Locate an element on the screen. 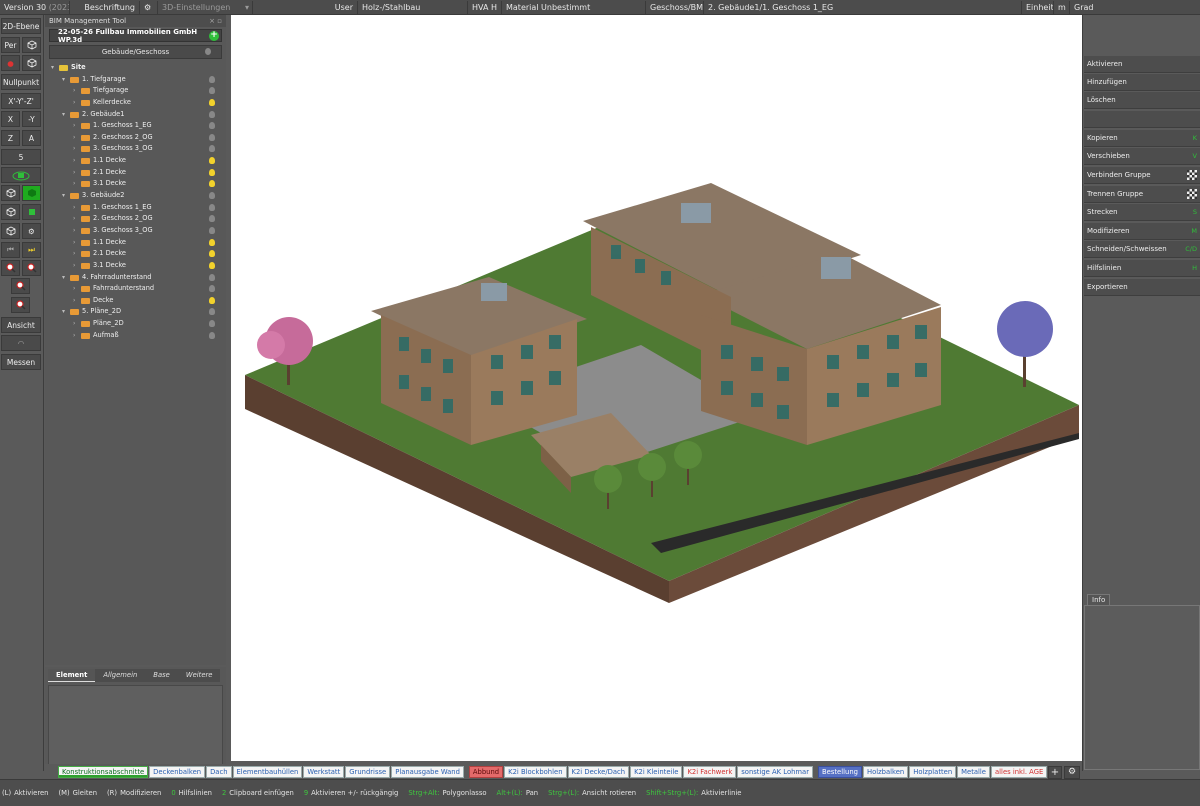  tab-element: Element is located at coordinates (72, 675).